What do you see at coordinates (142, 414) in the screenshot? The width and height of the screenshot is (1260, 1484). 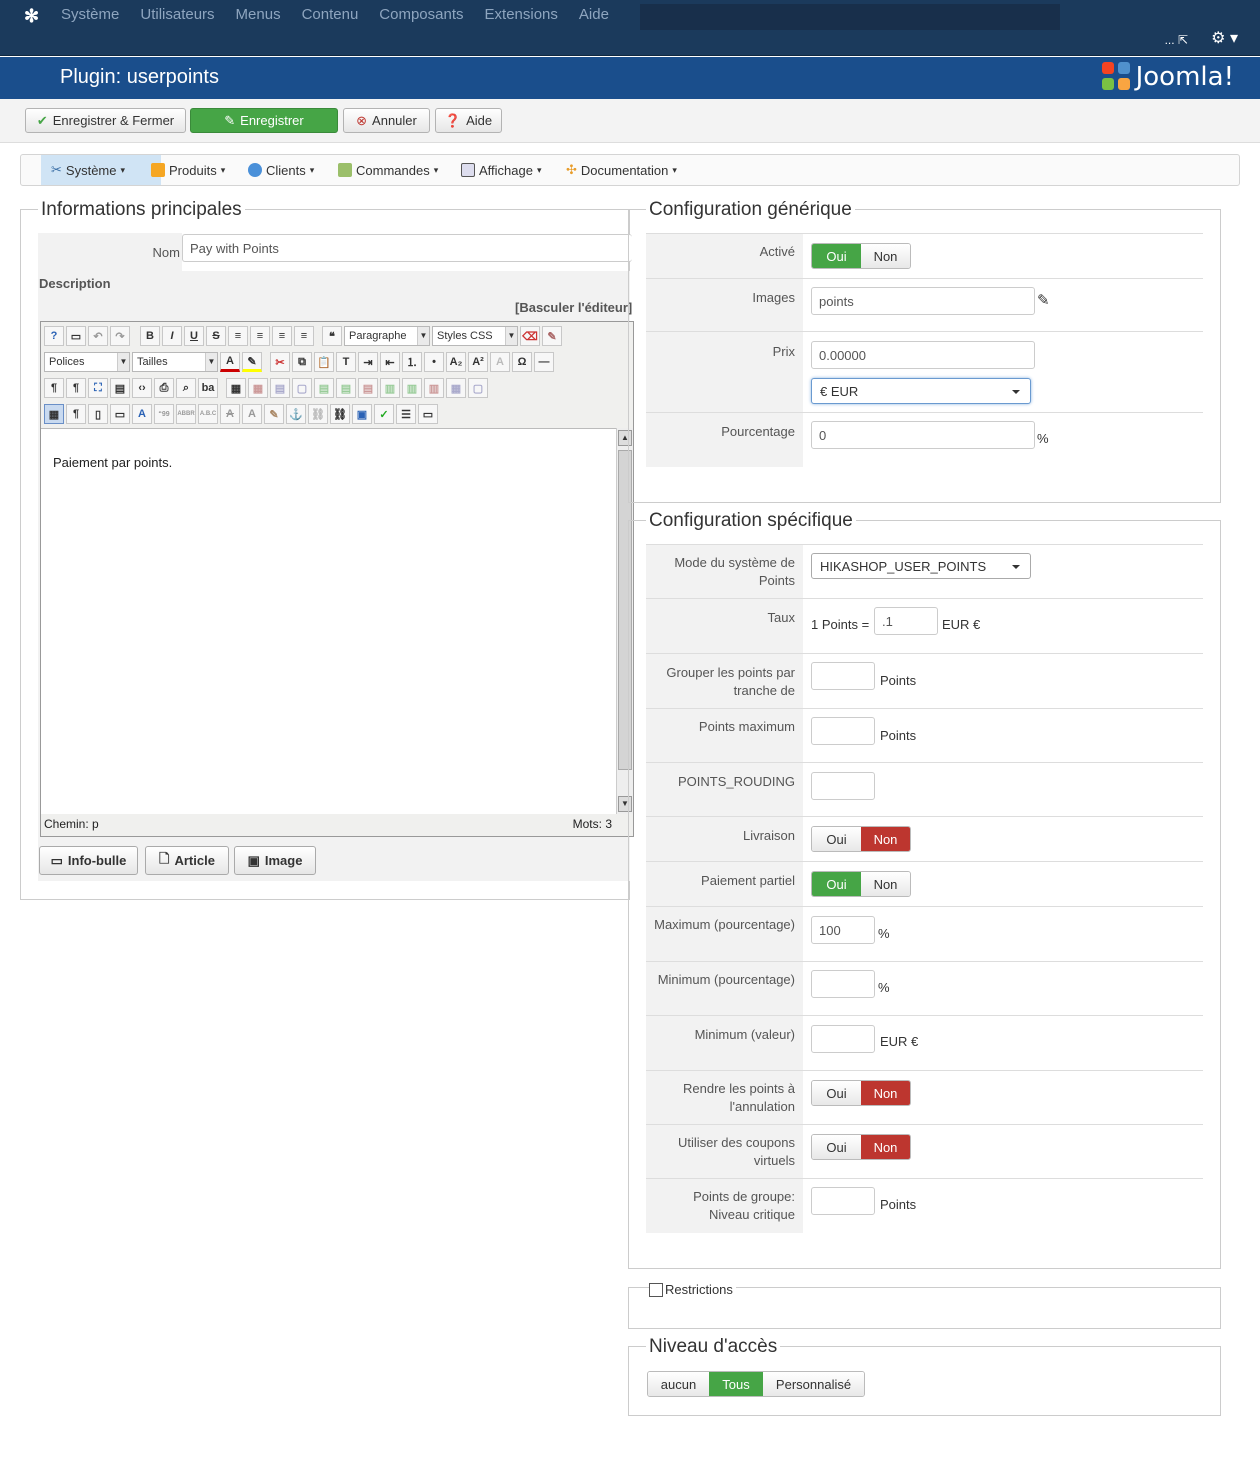 I see `style-icon: A` at bounding box center [142, 414].